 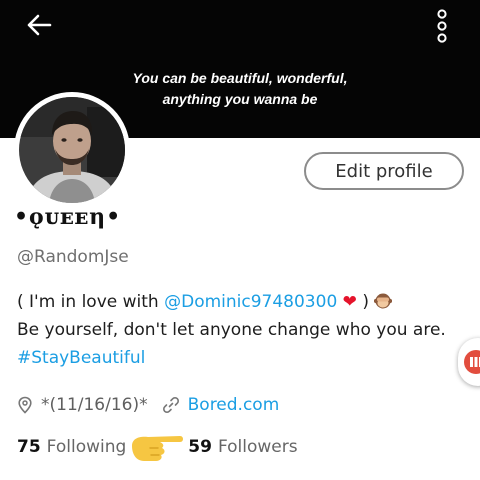 I want to click on back-button, so click(x=39, y=25).